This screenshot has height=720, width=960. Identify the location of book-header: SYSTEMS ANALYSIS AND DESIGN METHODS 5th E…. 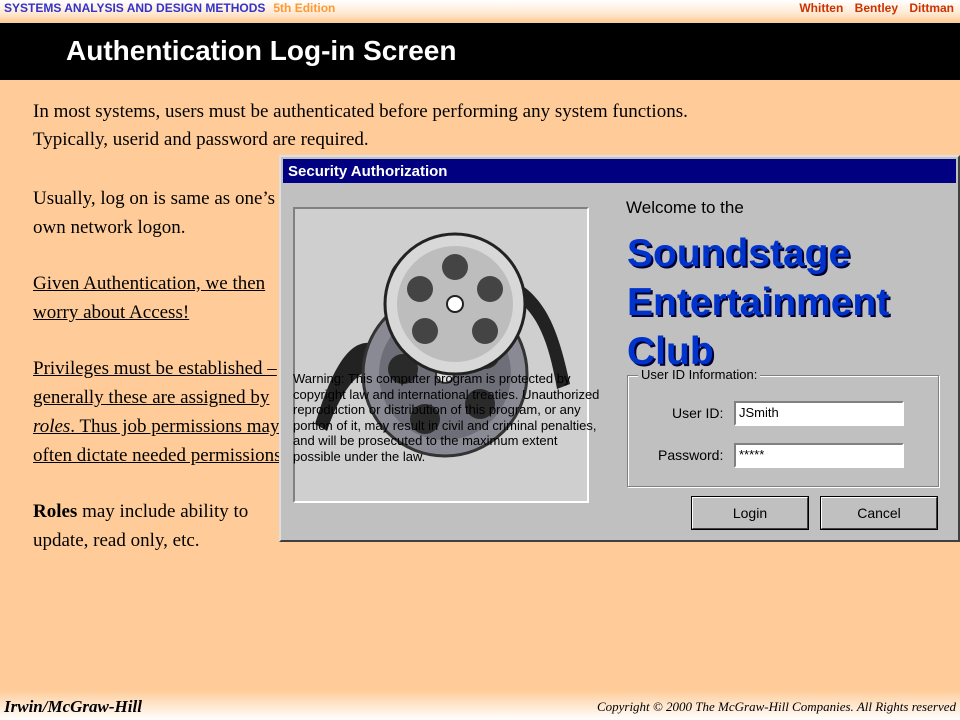
(480, 11).